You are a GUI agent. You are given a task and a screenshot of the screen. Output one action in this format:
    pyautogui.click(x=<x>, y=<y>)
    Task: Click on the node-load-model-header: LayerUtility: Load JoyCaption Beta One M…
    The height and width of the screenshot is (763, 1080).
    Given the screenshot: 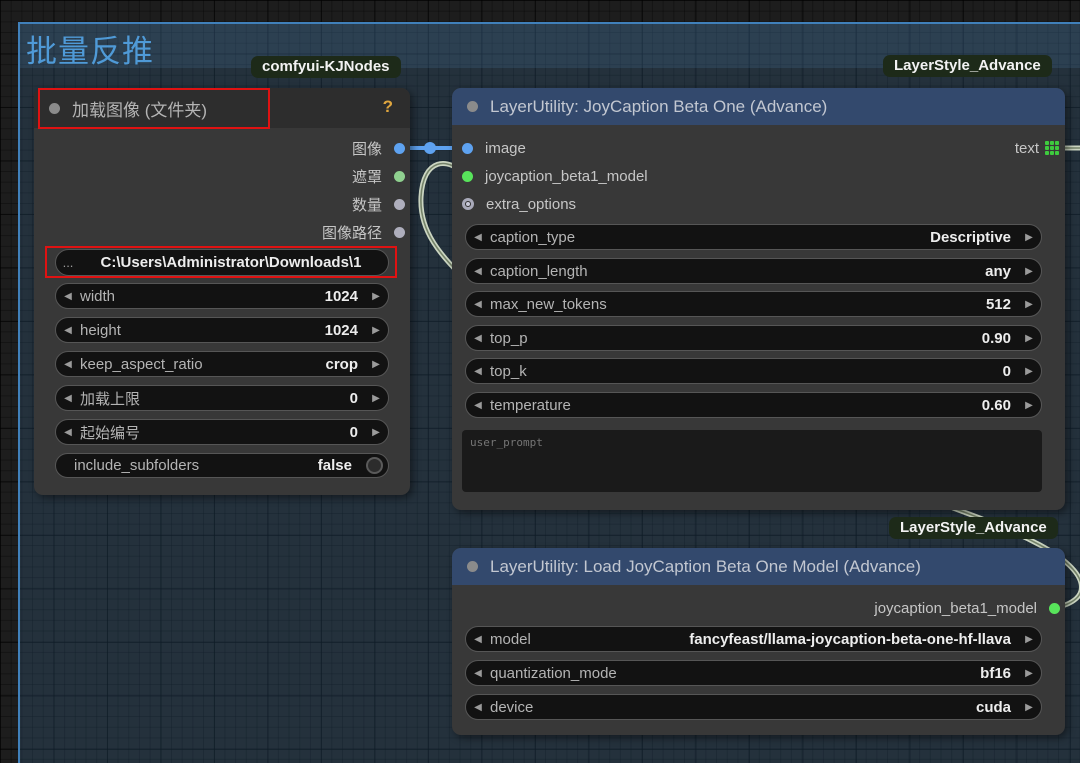 What is the action you would take?
    pyautogui.click(x=758, y=566)
    